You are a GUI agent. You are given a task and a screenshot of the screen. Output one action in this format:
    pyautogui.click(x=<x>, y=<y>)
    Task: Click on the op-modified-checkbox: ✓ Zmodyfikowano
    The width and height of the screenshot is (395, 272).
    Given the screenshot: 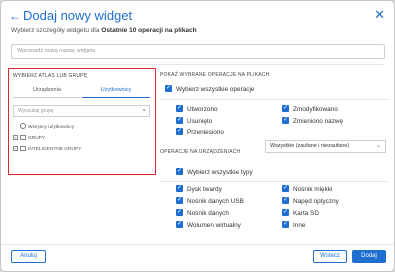 What is the action you would take?
    pyautogui.click(x=310, y=109)
    